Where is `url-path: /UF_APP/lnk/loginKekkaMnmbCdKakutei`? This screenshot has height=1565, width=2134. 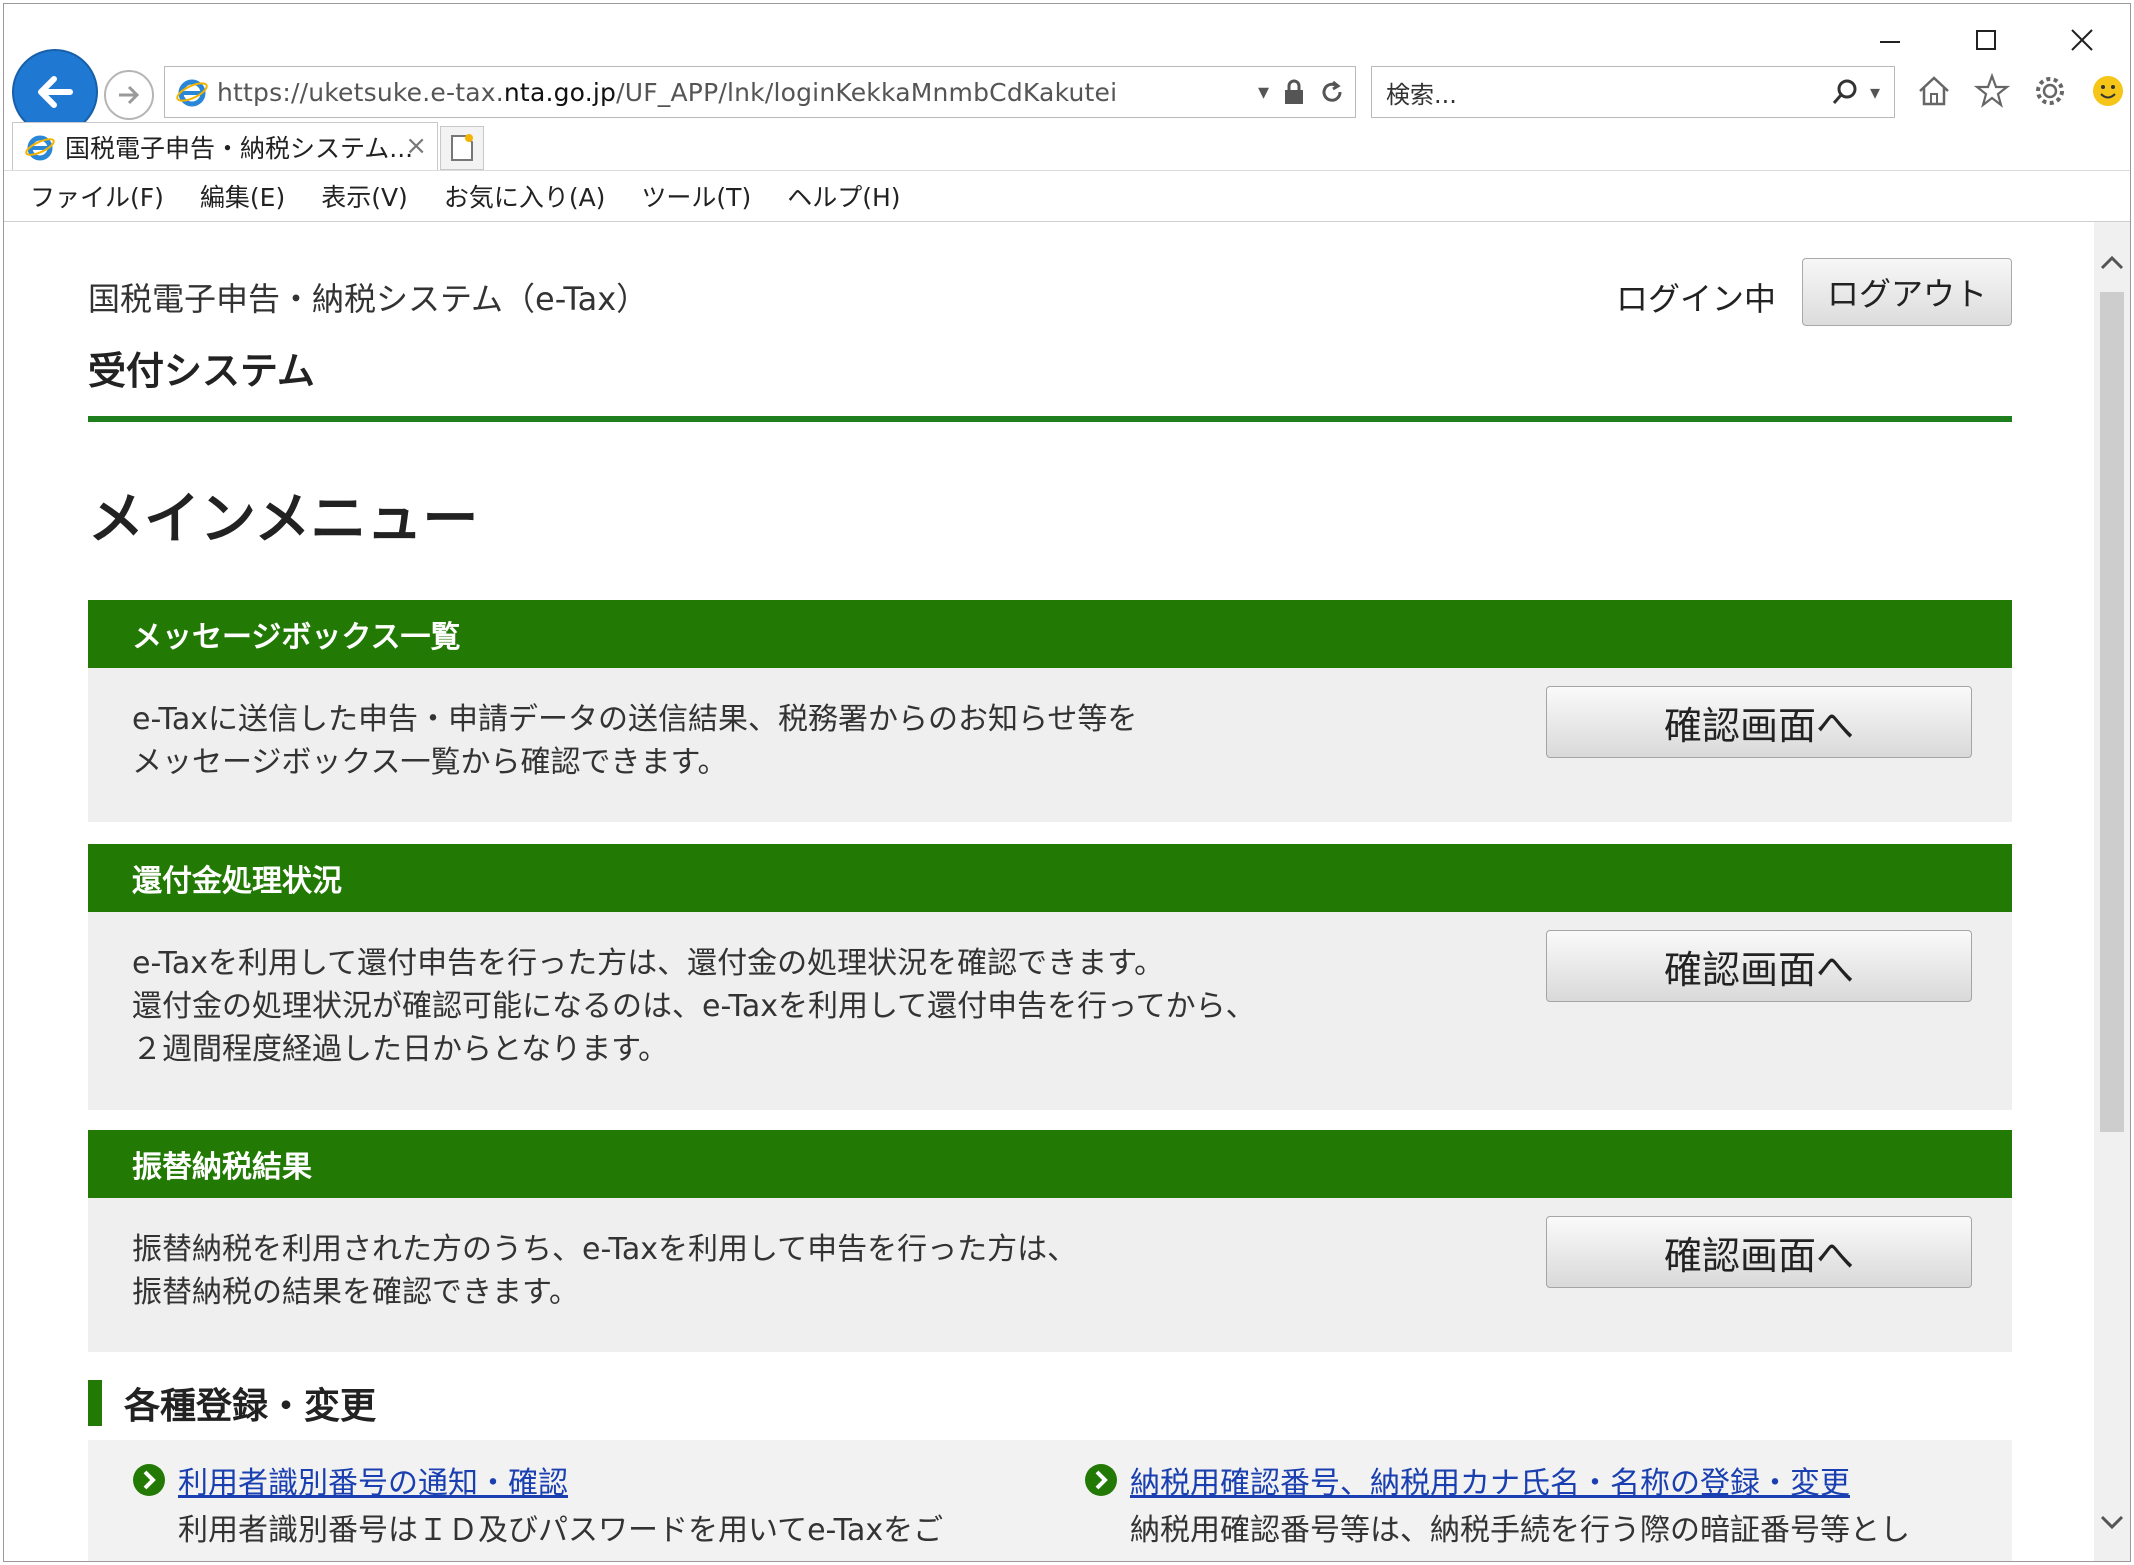 url-path: /UF_APP/lnk/loginKekkaMnmbCdKakutei is located at coordinates (867, 92).